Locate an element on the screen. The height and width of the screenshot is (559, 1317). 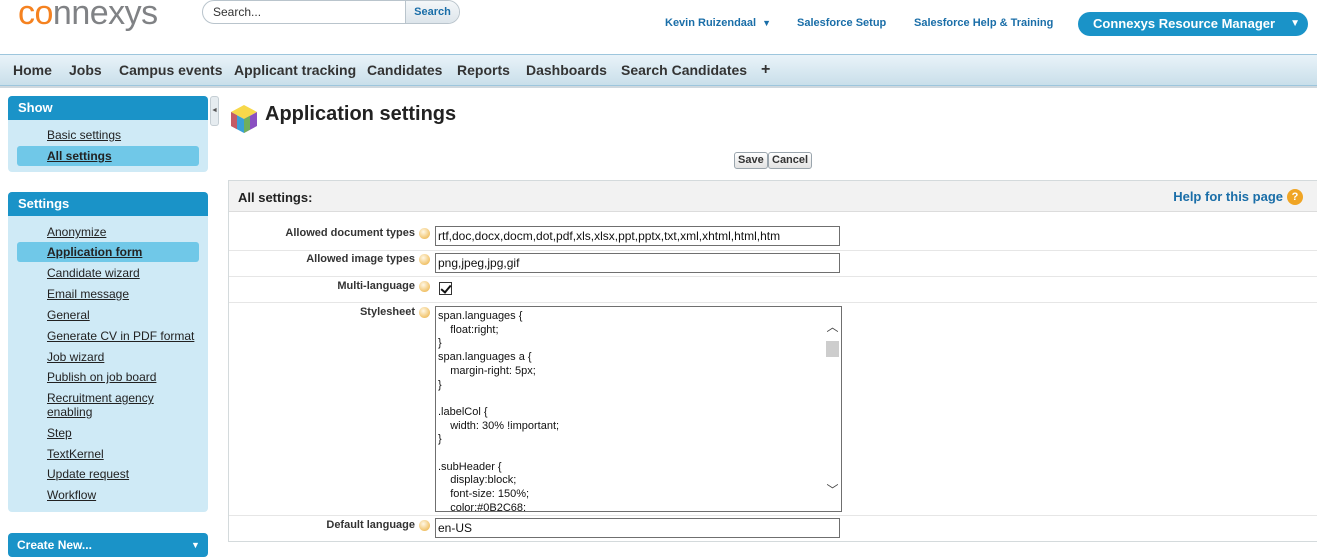
add-tab-icon: + is located at coordinates (765, 70).